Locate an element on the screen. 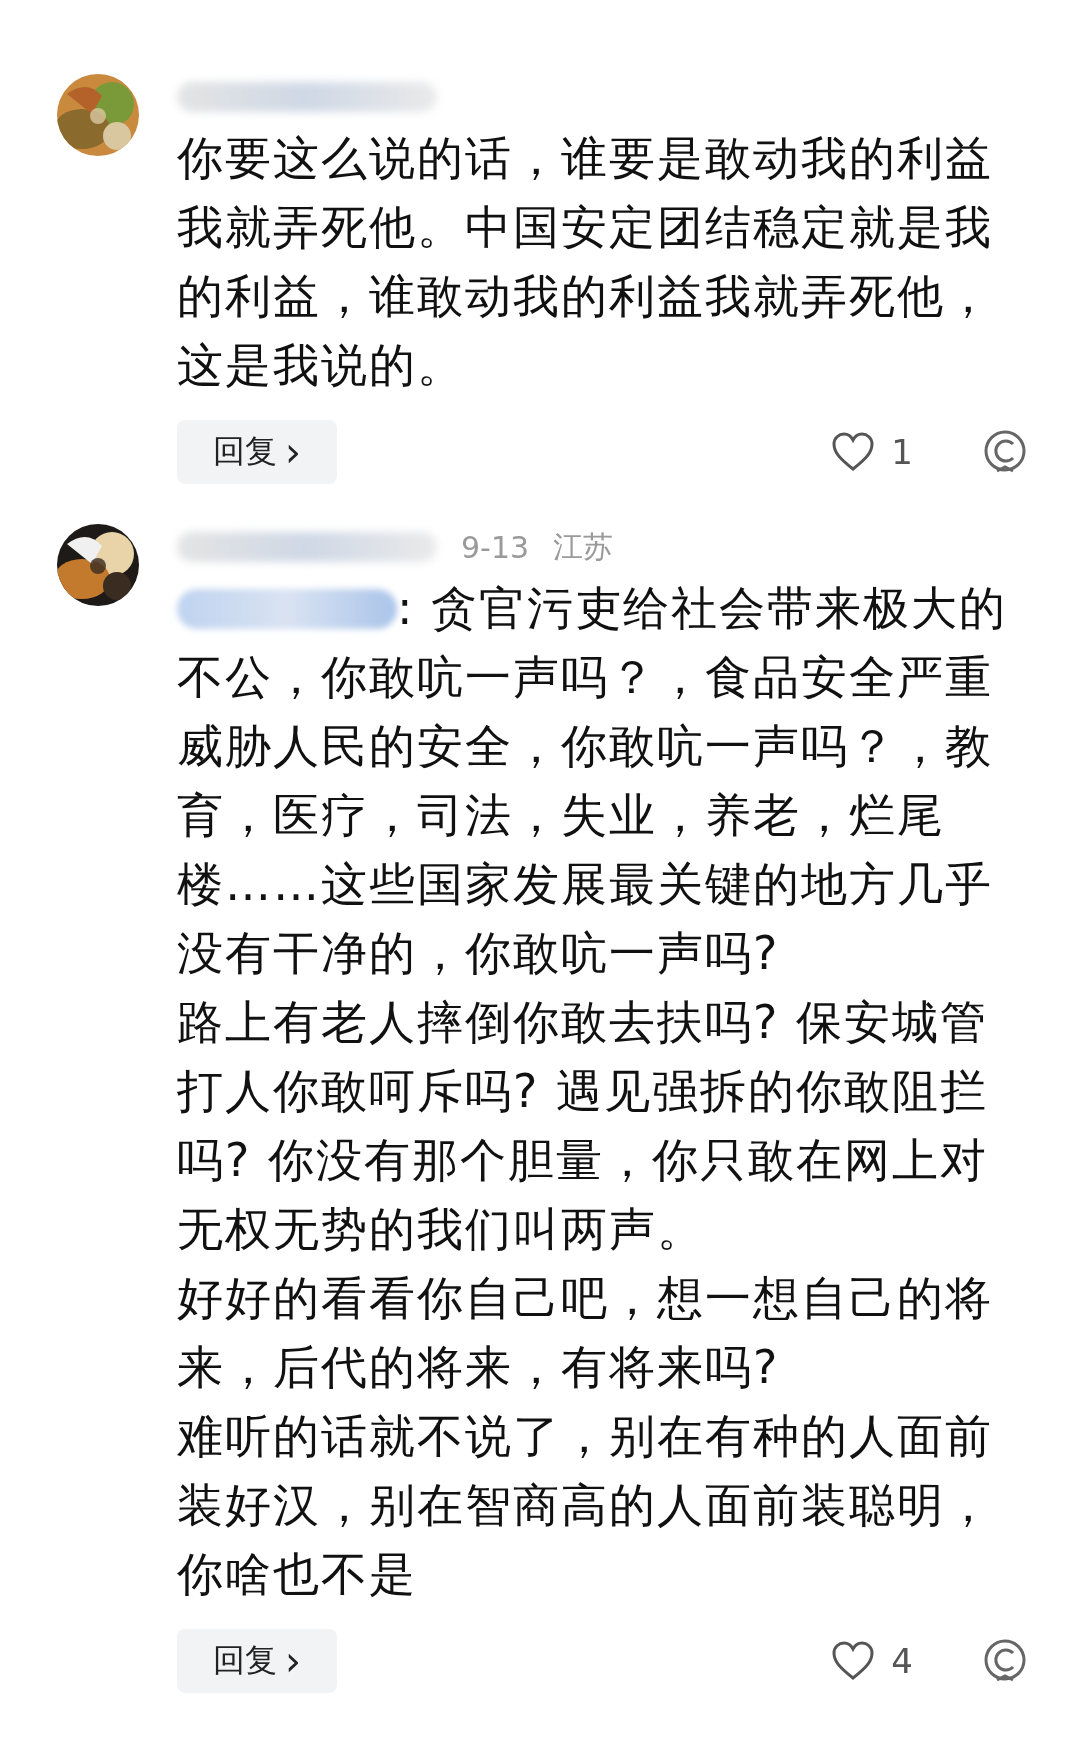  comment-text: 你要这么说的话，谁要是敢动我的利益我就弄死他。中国安定团结稳定就是我的利益，谁敢动我的利益我就弄死他，这是我说的。 is located at coordinates (585, 261).